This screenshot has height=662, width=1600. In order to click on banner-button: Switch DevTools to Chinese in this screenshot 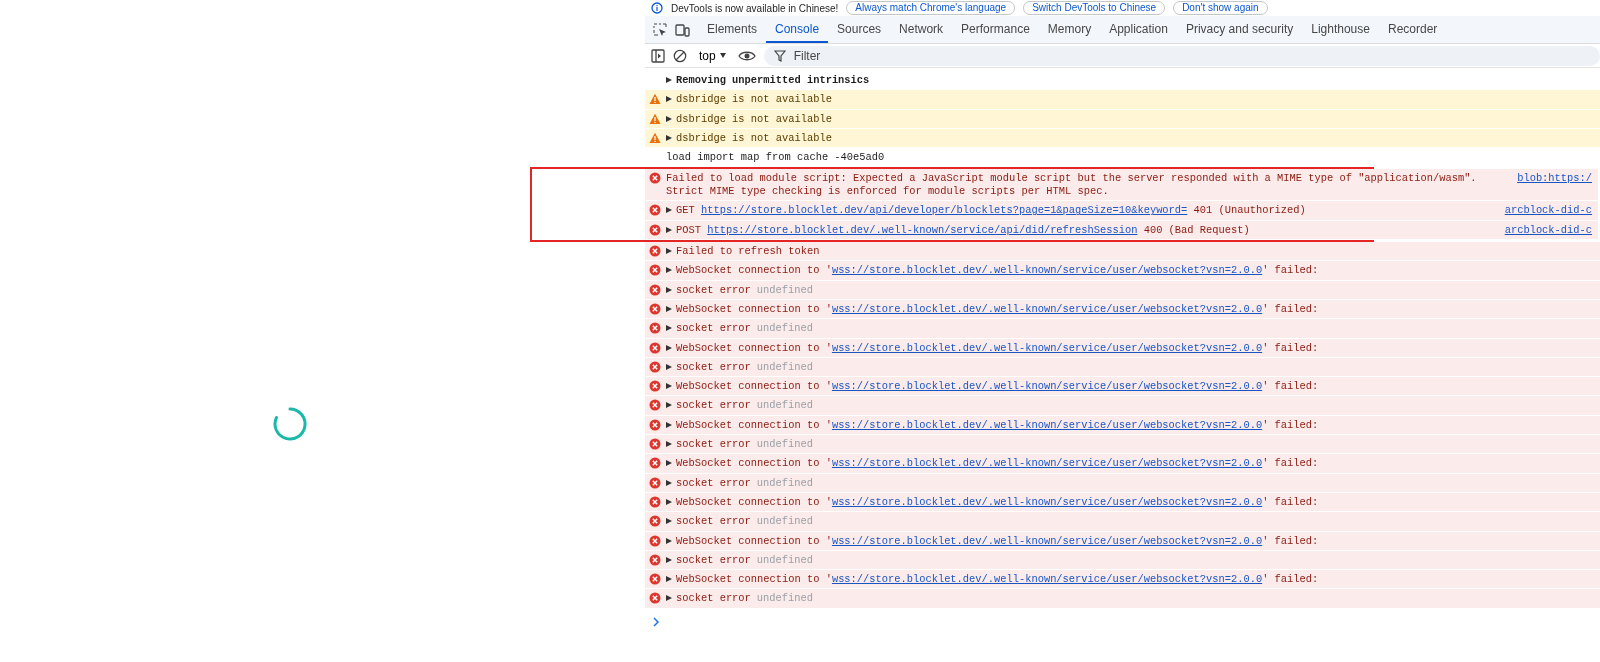, I will do `click(1094, 8)`.